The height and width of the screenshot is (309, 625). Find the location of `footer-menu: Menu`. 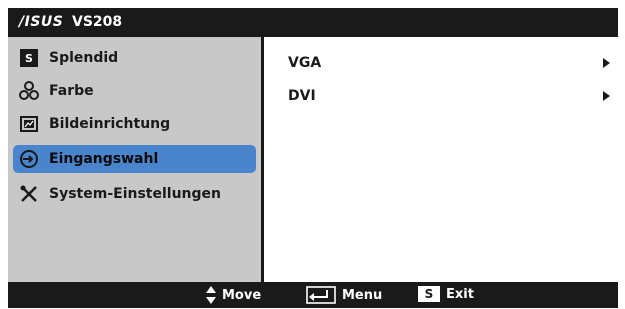

footer-menu: Menu is located at coordinates (344, 295).